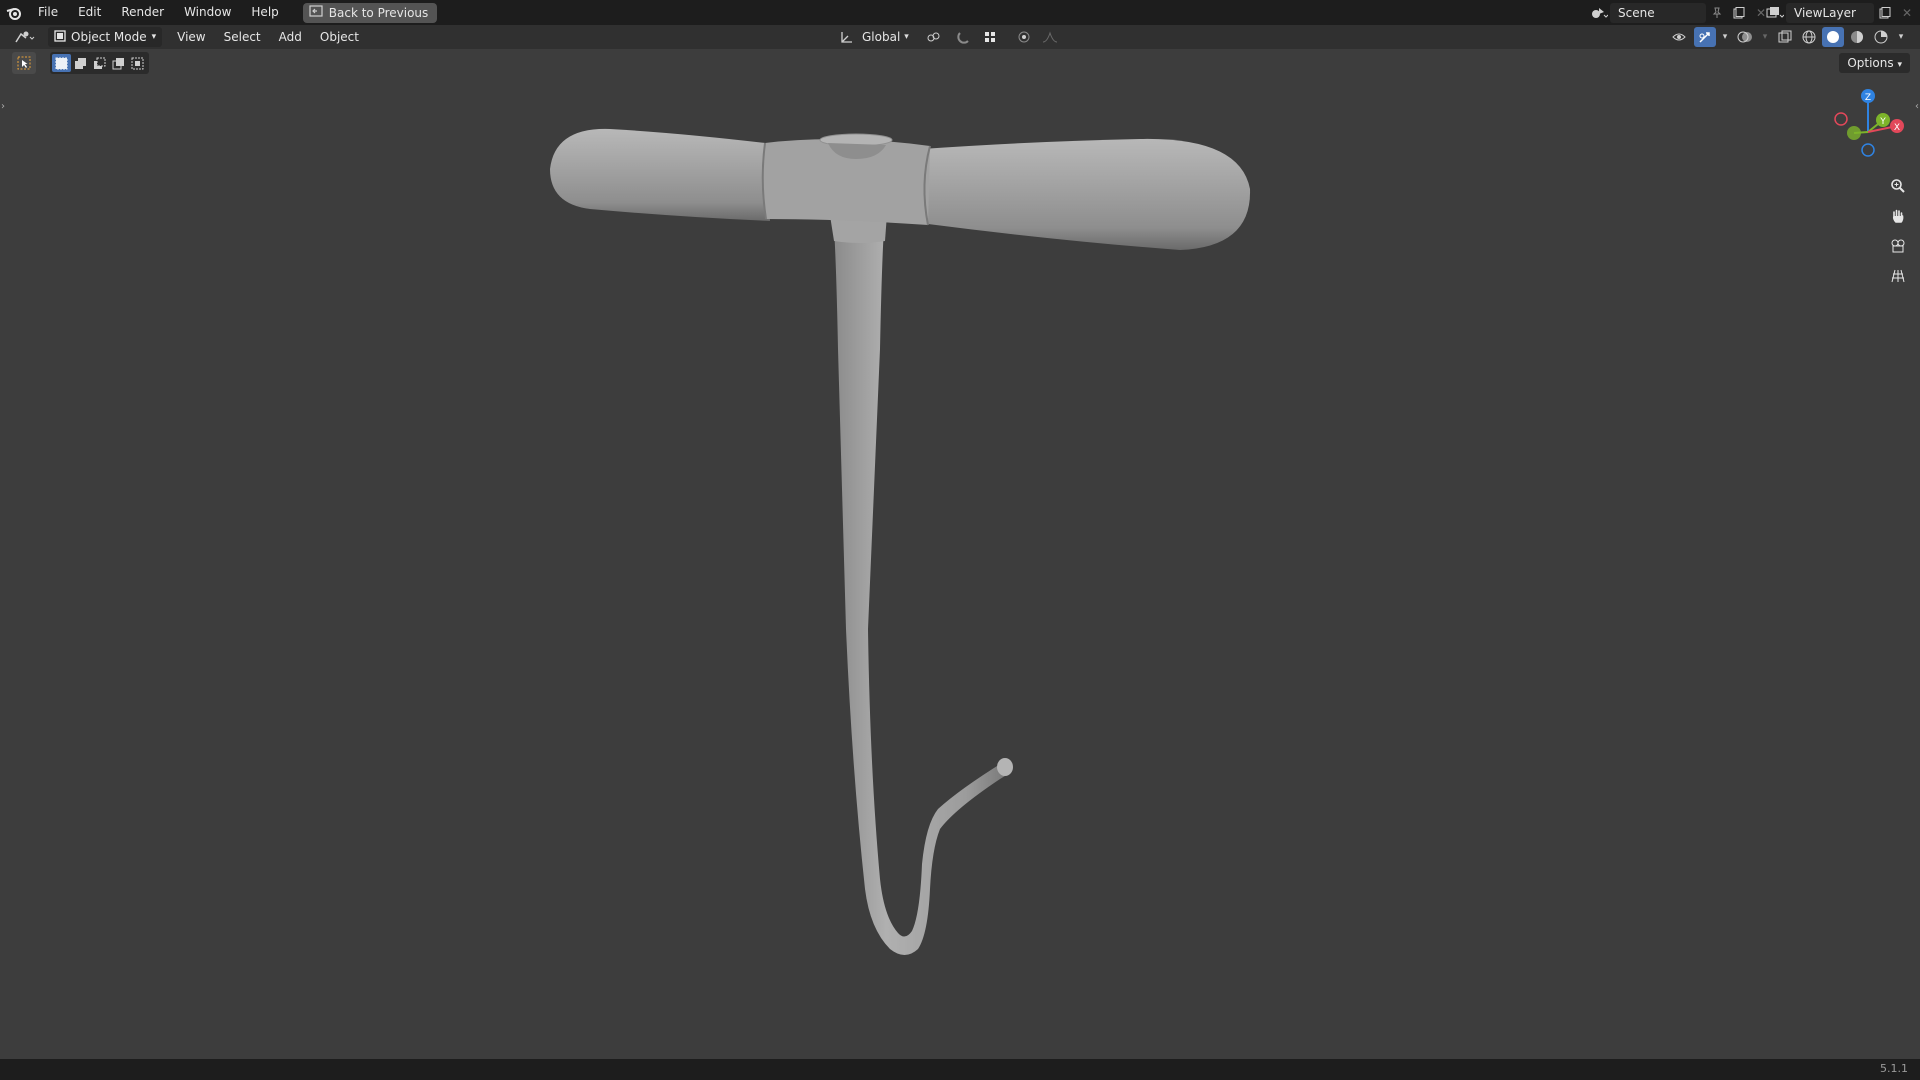 The height and width of the screenshot is (1080, 1920). Describe the element at coordinates (1785, 37) in the screenshot. I see `xray-icon` at that location.